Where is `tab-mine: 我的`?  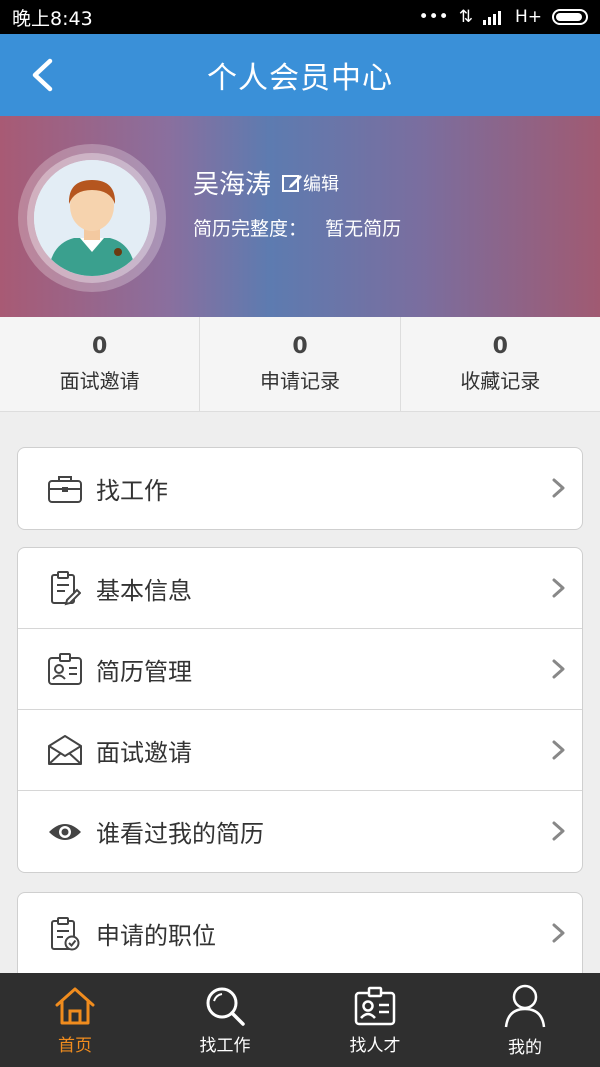
tab-mine: 我的 is located at coordinates (525, 1020).